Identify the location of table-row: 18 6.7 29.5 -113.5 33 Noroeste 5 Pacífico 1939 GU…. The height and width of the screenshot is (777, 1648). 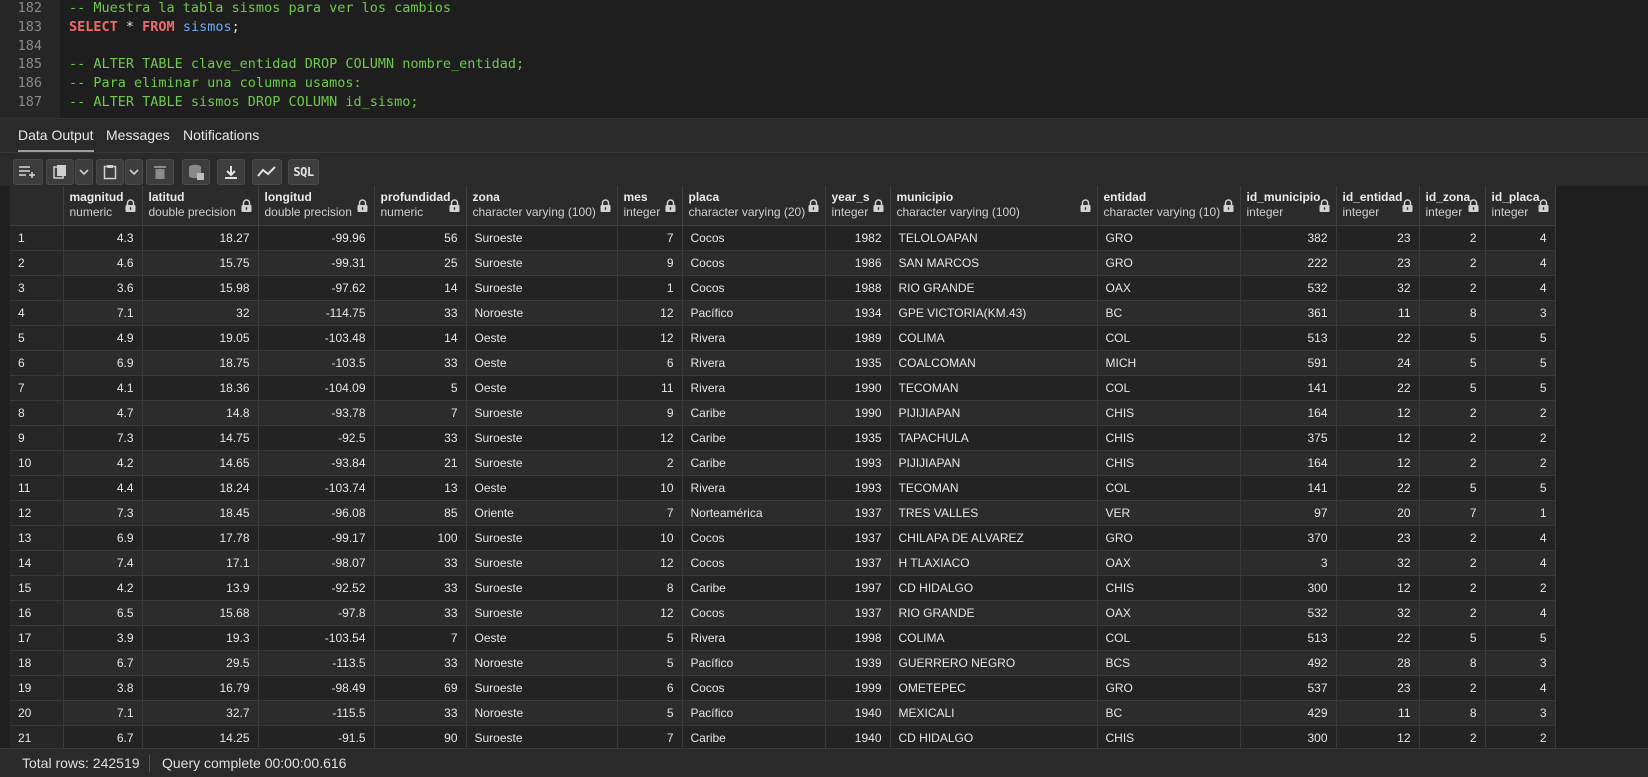
(783, 663).